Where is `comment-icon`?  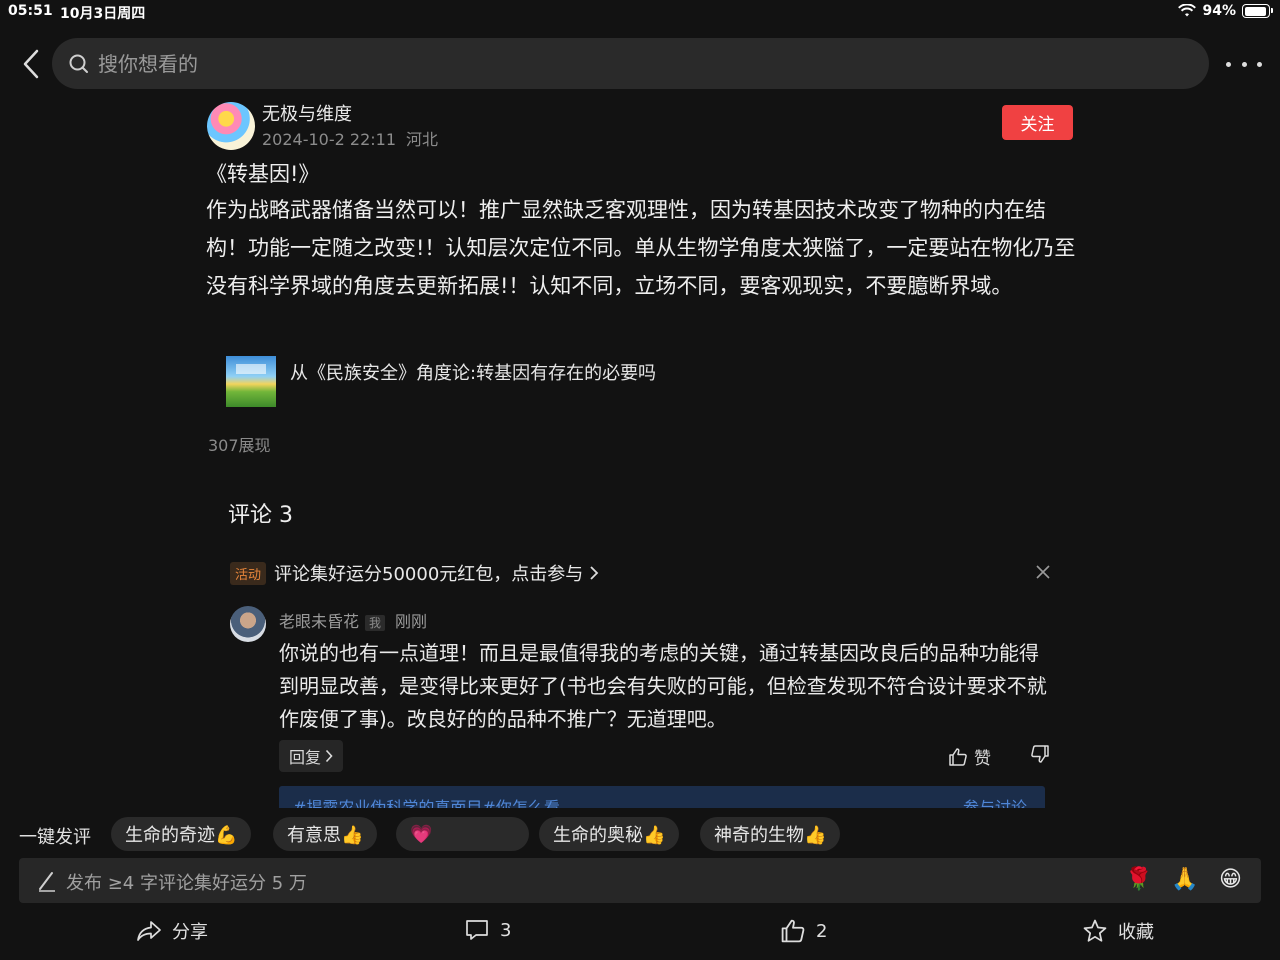 comment-icon is located at coordinates (477, 930).